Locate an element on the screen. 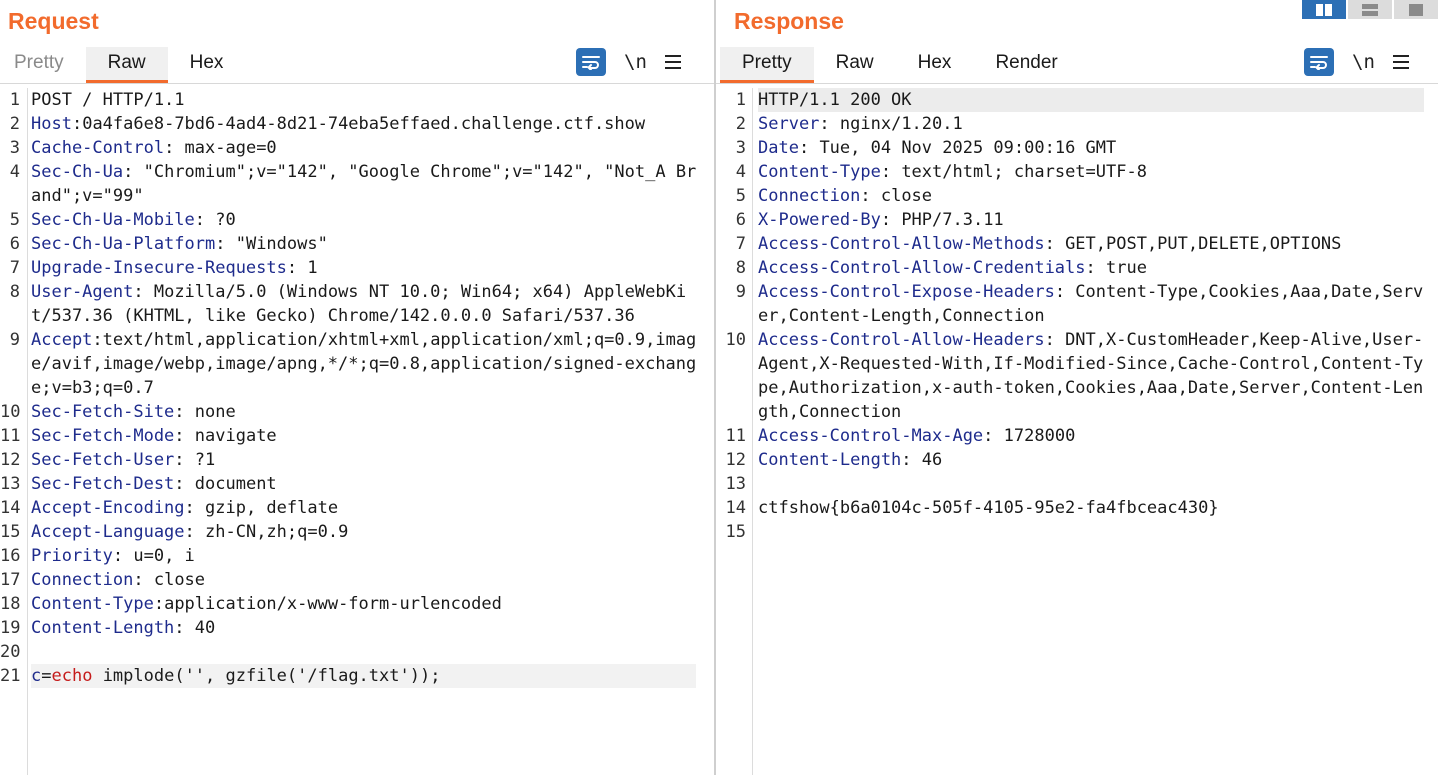 This screenshot has width=1438, height=775. side-by-side-icon is located at coordinates (1324, 9).